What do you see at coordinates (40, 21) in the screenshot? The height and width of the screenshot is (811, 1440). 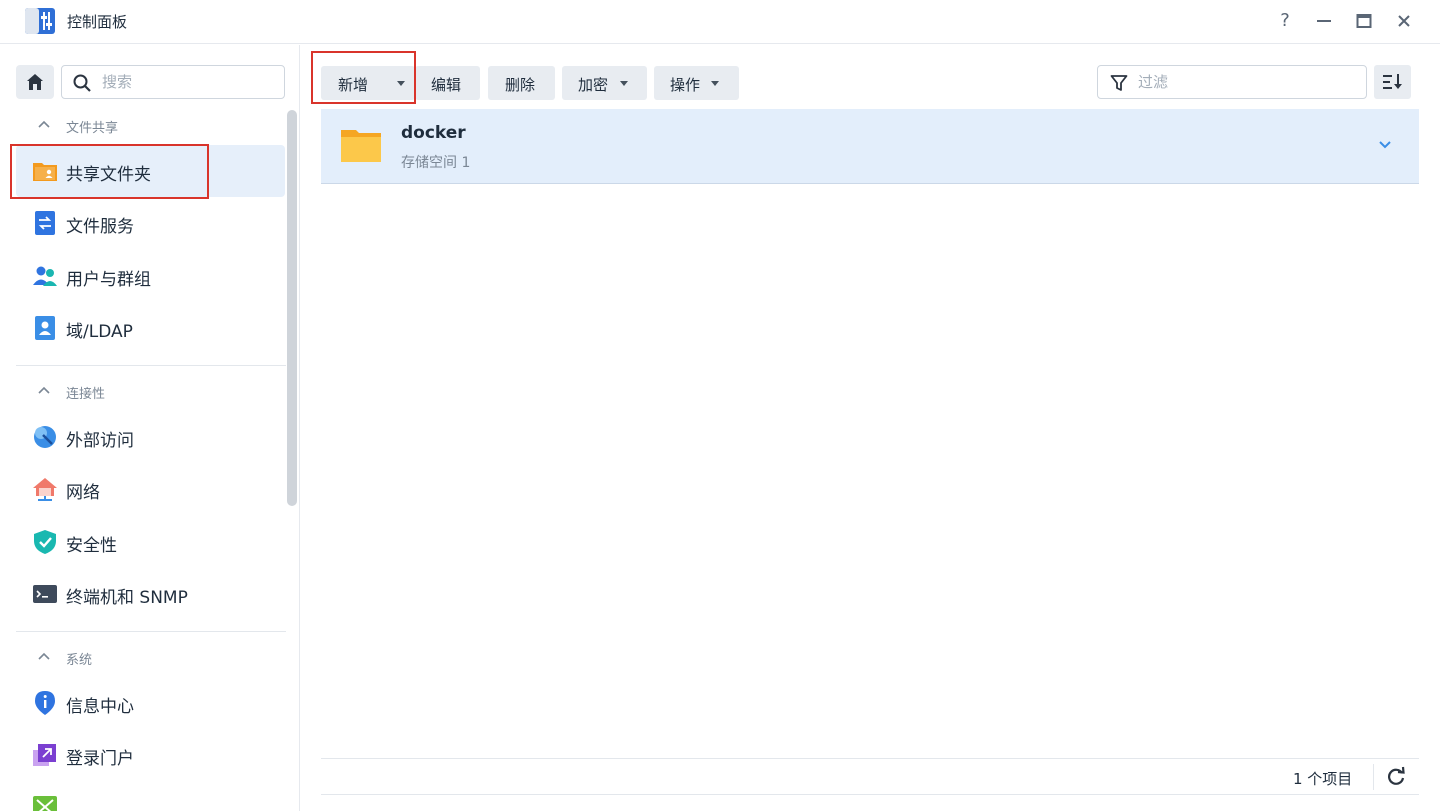 I see `control-panel-app-icon` at bounding box center [40, 21].